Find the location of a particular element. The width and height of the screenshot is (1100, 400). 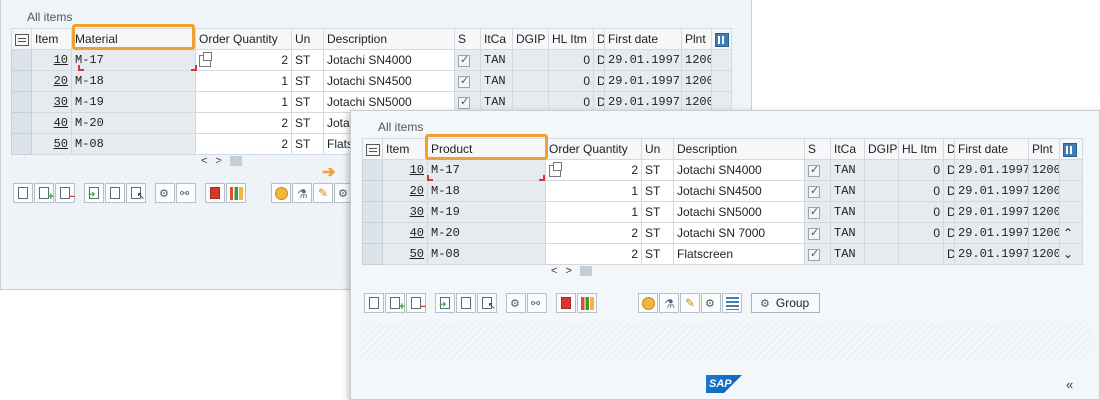

product-cell: M-17 is located at coordinates (486, 170).